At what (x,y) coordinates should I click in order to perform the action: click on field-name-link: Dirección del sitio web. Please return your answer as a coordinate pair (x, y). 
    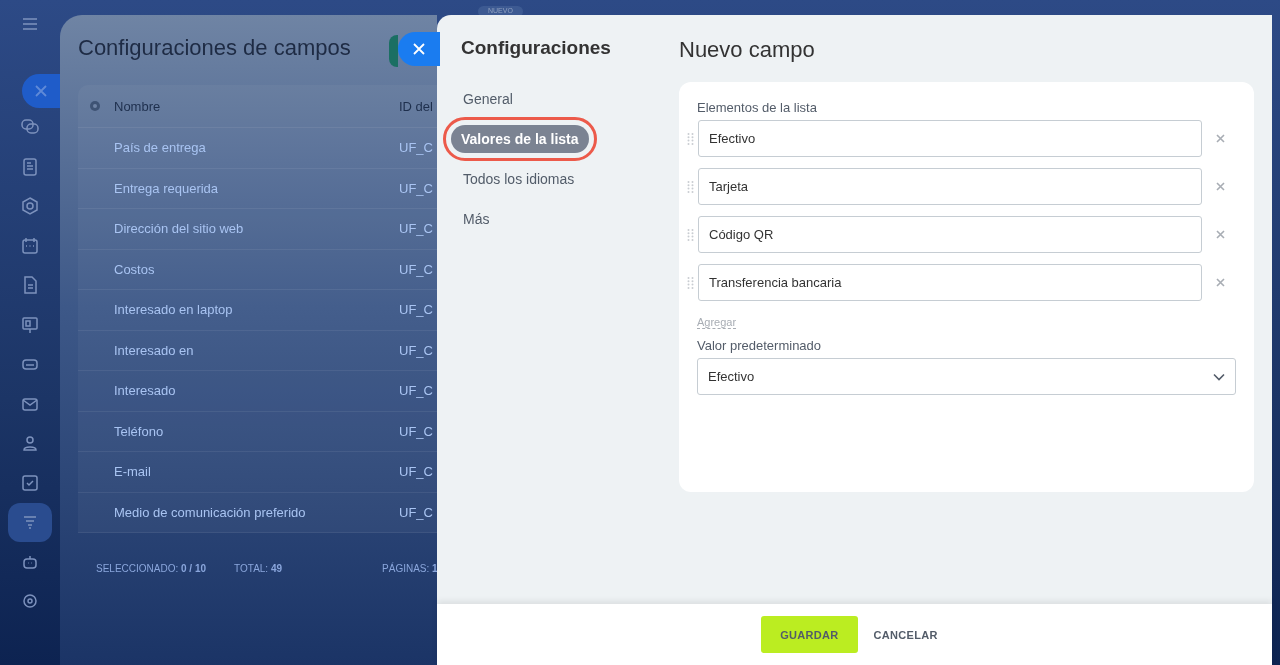
    Looking at the image, I should click on (238, 229).